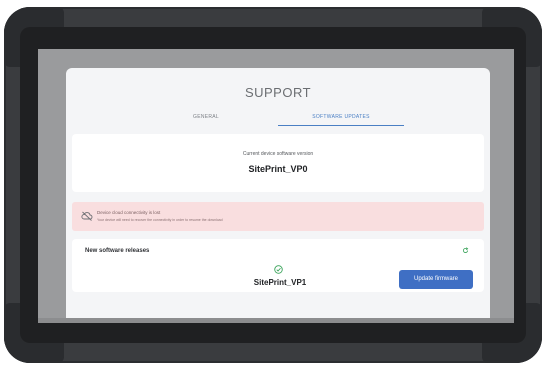  I want to click on page-title: SUPPORT, so click(278, 92).